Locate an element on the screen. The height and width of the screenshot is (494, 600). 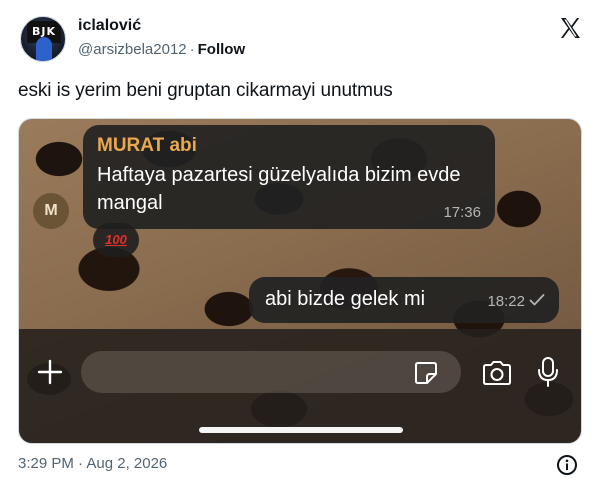
sticker-icon is located at coordinates (426, 373).